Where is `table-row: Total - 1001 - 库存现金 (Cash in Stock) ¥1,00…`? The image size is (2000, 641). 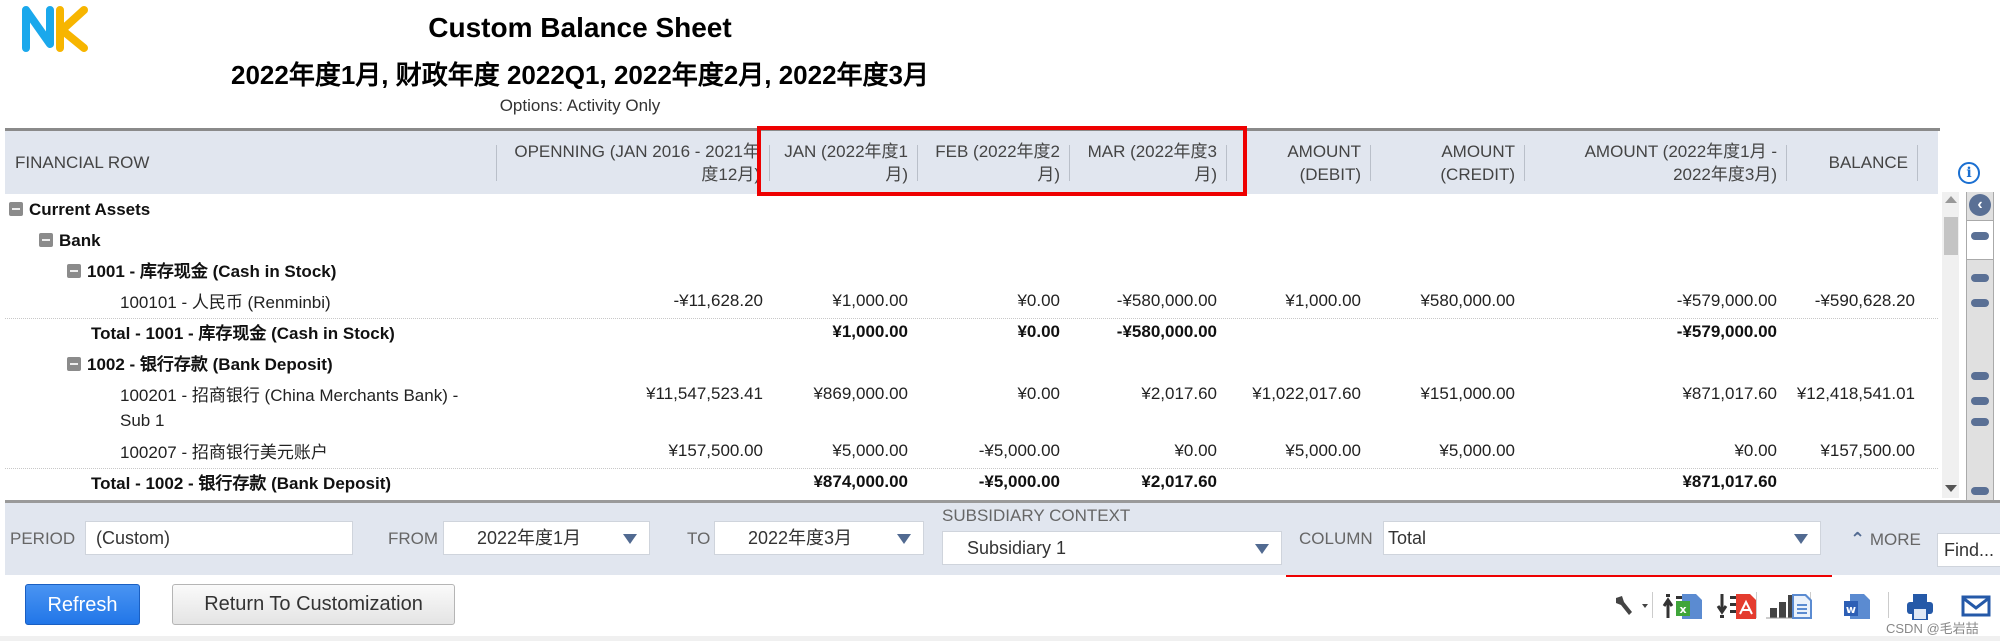 table-row: Total - 1001 - 库存现金 (Cash in Stock) ¥1,00… is located at coordinates (971, 333).